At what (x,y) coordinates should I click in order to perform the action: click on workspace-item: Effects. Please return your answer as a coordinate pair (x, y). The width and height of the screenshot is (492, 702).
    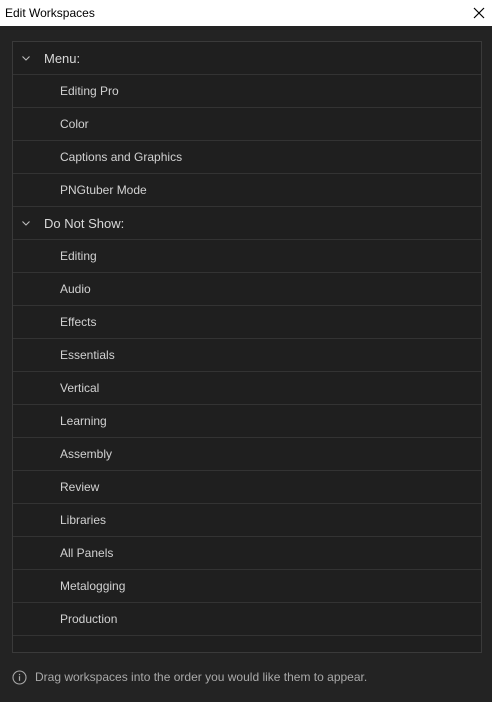
    Looking at the image, I should click on (247, 322).